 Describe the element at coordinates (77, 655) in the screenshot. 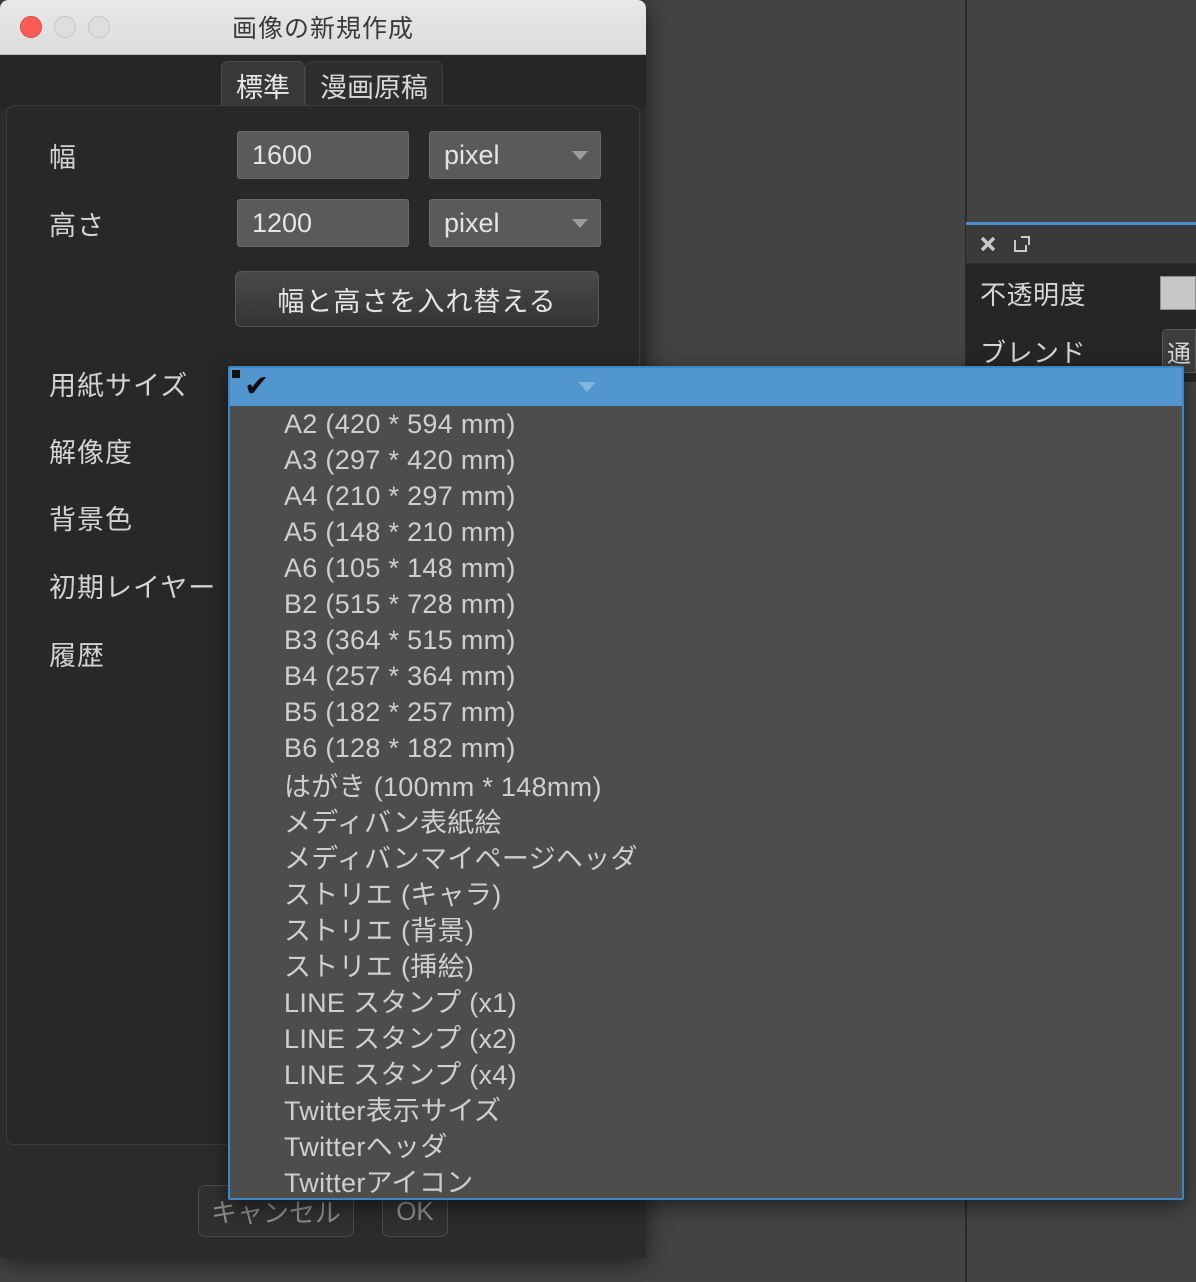

I see `history-label: 履歴` at that location.